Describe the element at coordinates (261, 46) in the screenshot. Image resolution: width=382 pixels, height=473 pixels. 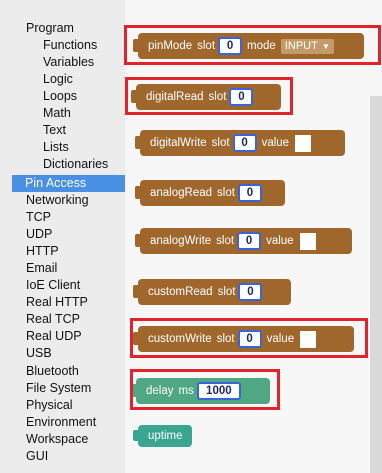
I see `pinmode-mode-label: mode` at that location.